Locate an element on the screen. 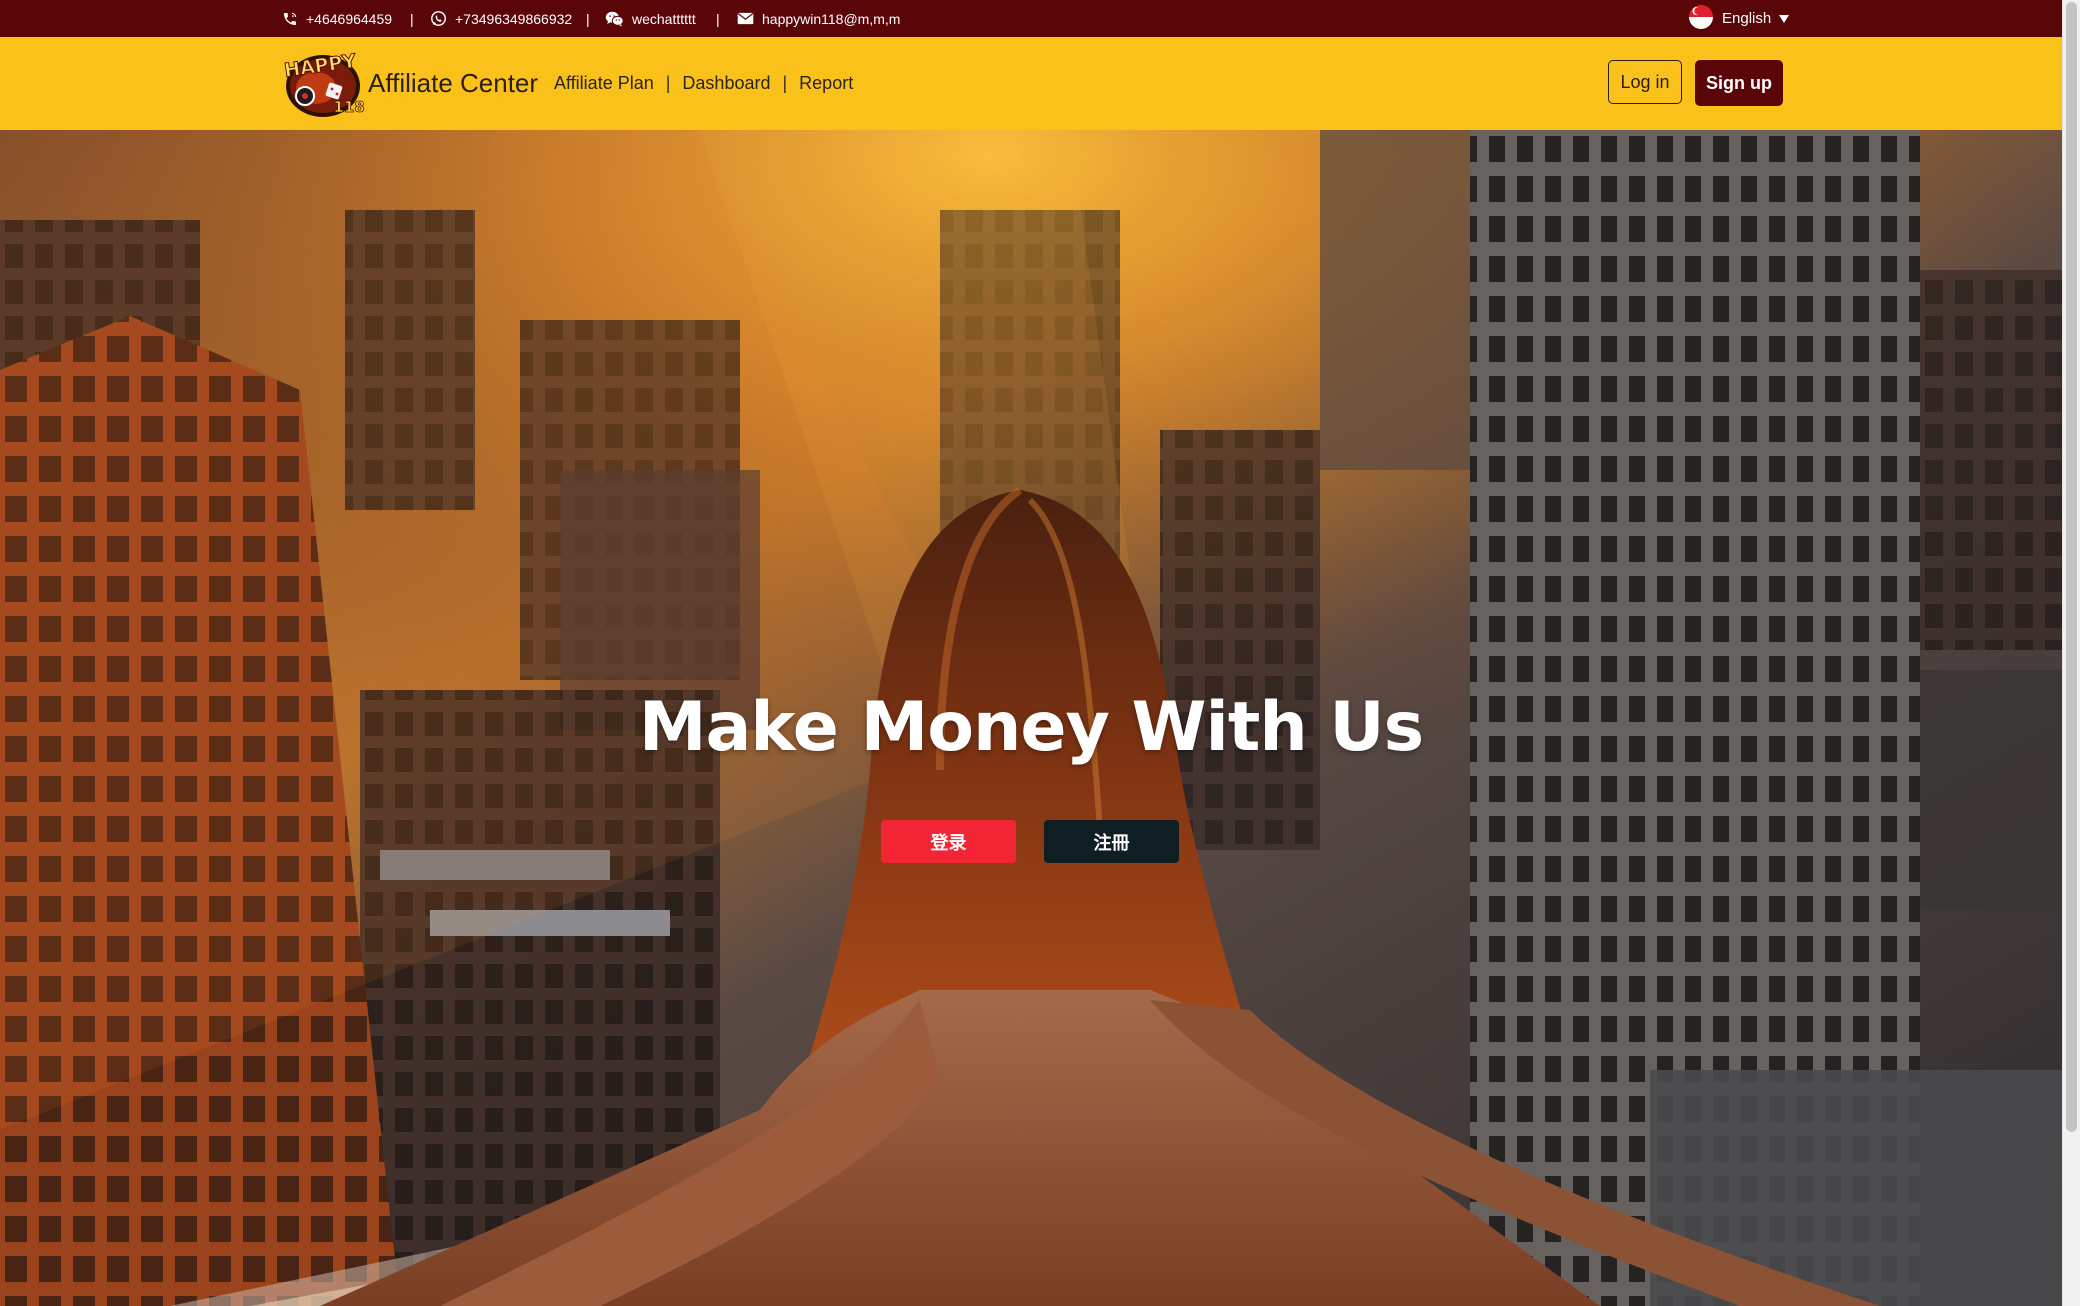 This screenshot has width=2080, height=1306. logo-graphic: HAPPY 118 is located at coordinates (323, 83).